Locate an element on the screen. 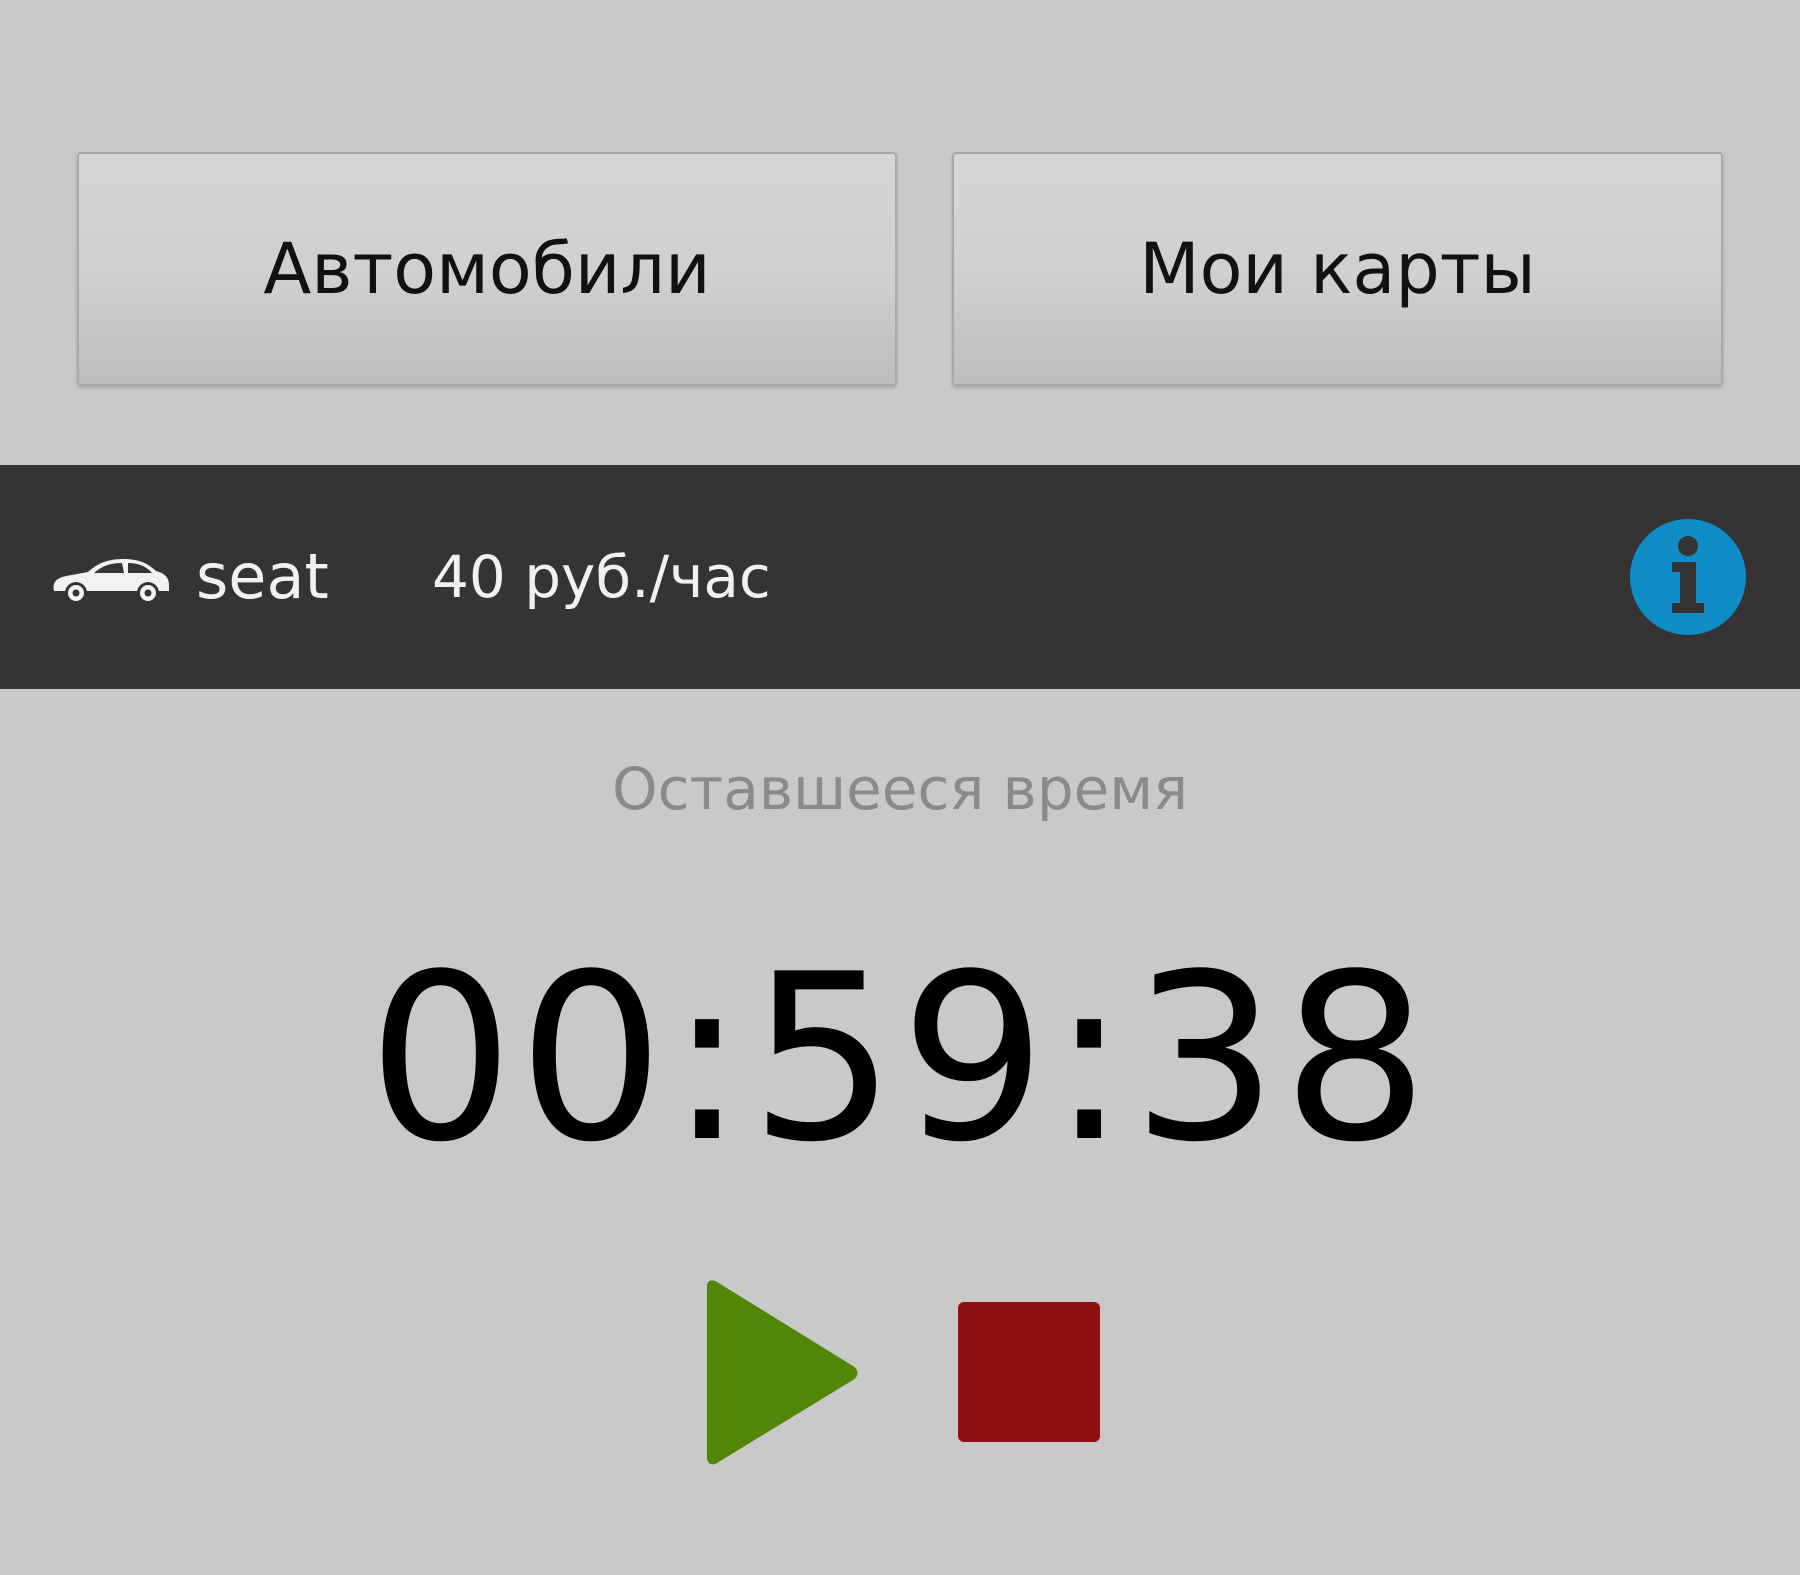 The width and height of the screenshot is (1800, 1575). play-icon is located at coordinates (777, 1372).